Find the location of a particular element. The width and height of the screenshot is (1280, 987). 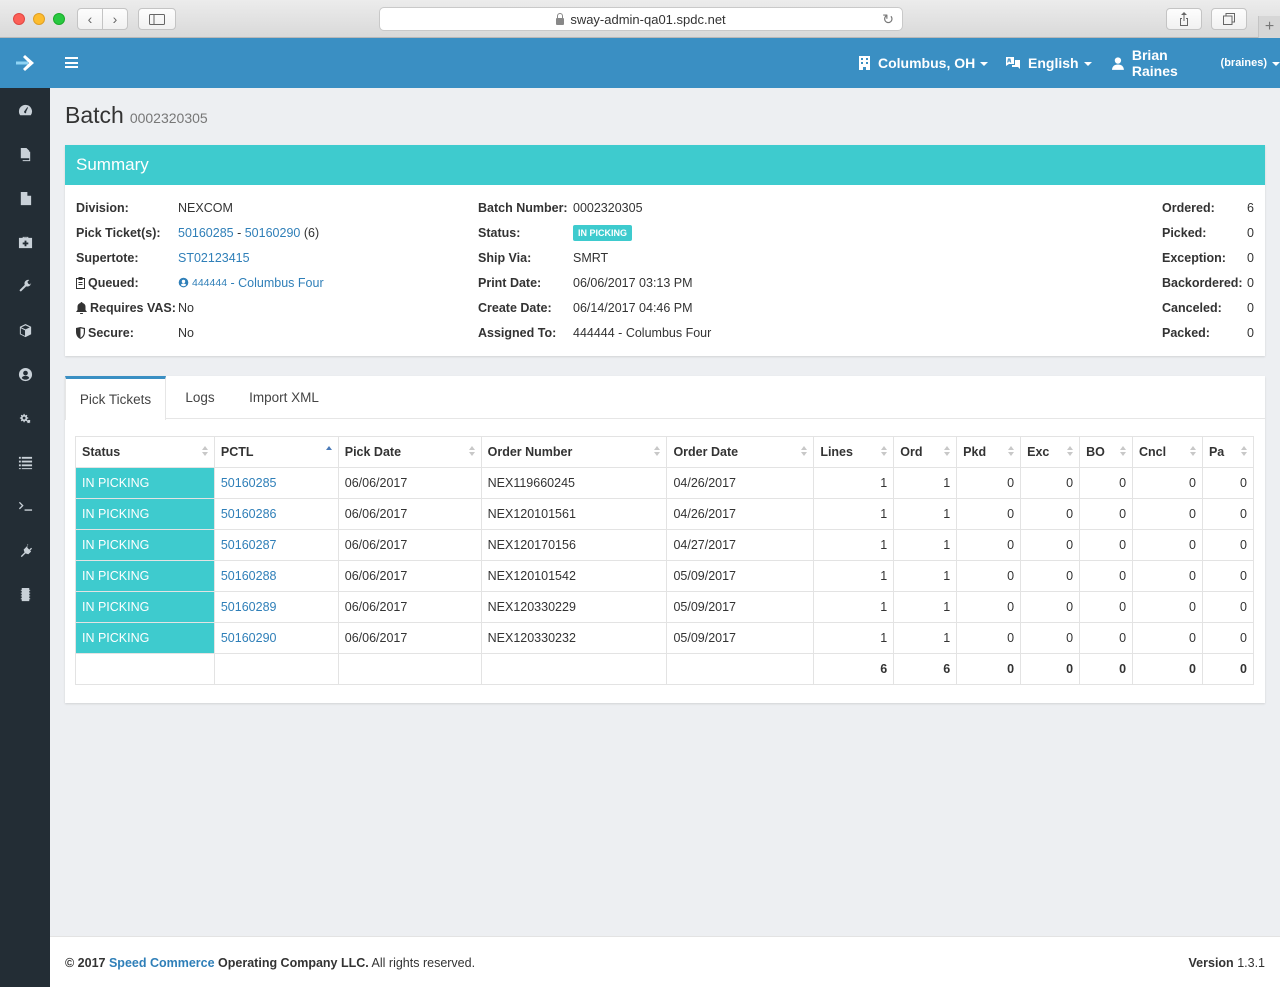

gears-icon is located at coordinates (24, 418).